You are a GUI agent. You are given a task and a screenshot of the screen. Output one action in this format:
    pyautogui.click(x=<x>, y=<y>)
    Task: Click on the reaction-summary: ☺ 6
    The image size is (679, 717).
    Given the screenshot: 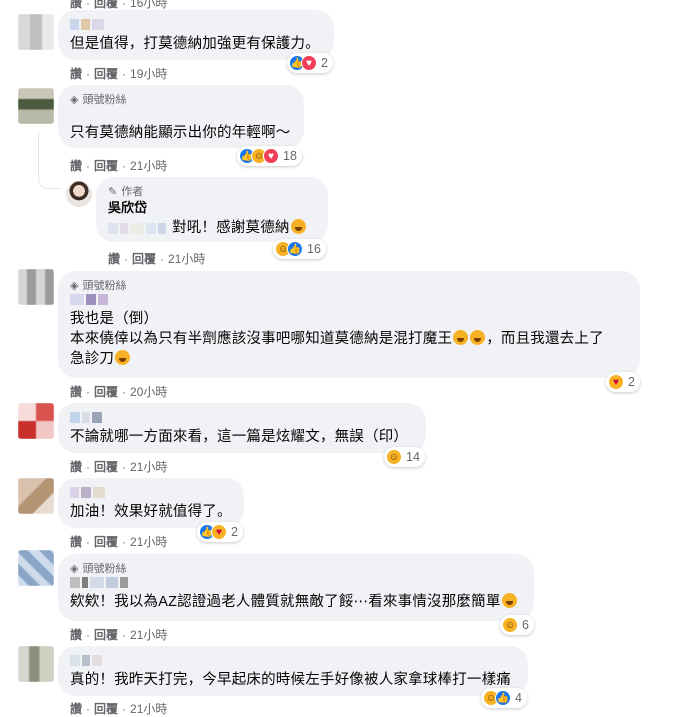 What is the action you would take?
    pyautogui.click(x=517, y=625)
    